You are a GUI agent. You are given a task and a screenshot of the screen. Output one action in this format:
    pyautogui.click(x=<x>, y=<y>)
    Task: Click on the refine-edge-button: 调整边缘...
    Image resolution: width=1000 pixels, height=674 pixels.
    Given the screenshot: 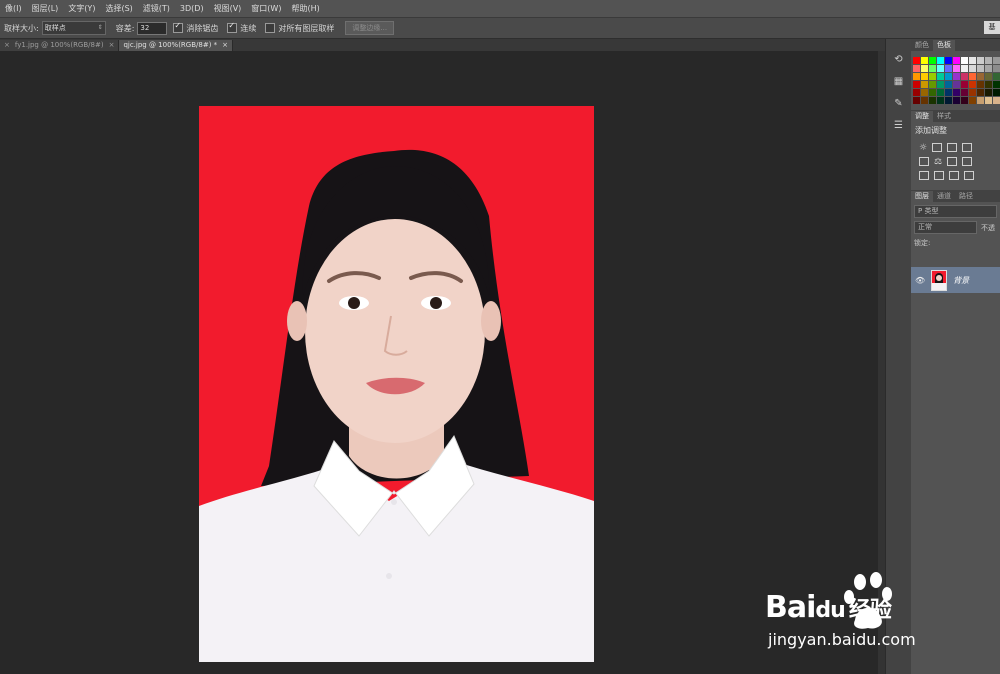 What is the action you would take?
    pyautogui.click(x=370, y=28)
    